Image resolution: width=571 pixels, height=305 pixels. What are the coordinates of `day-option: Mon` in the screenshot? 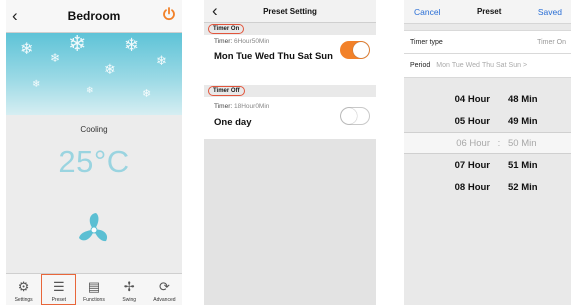 It's located at (443, 65).